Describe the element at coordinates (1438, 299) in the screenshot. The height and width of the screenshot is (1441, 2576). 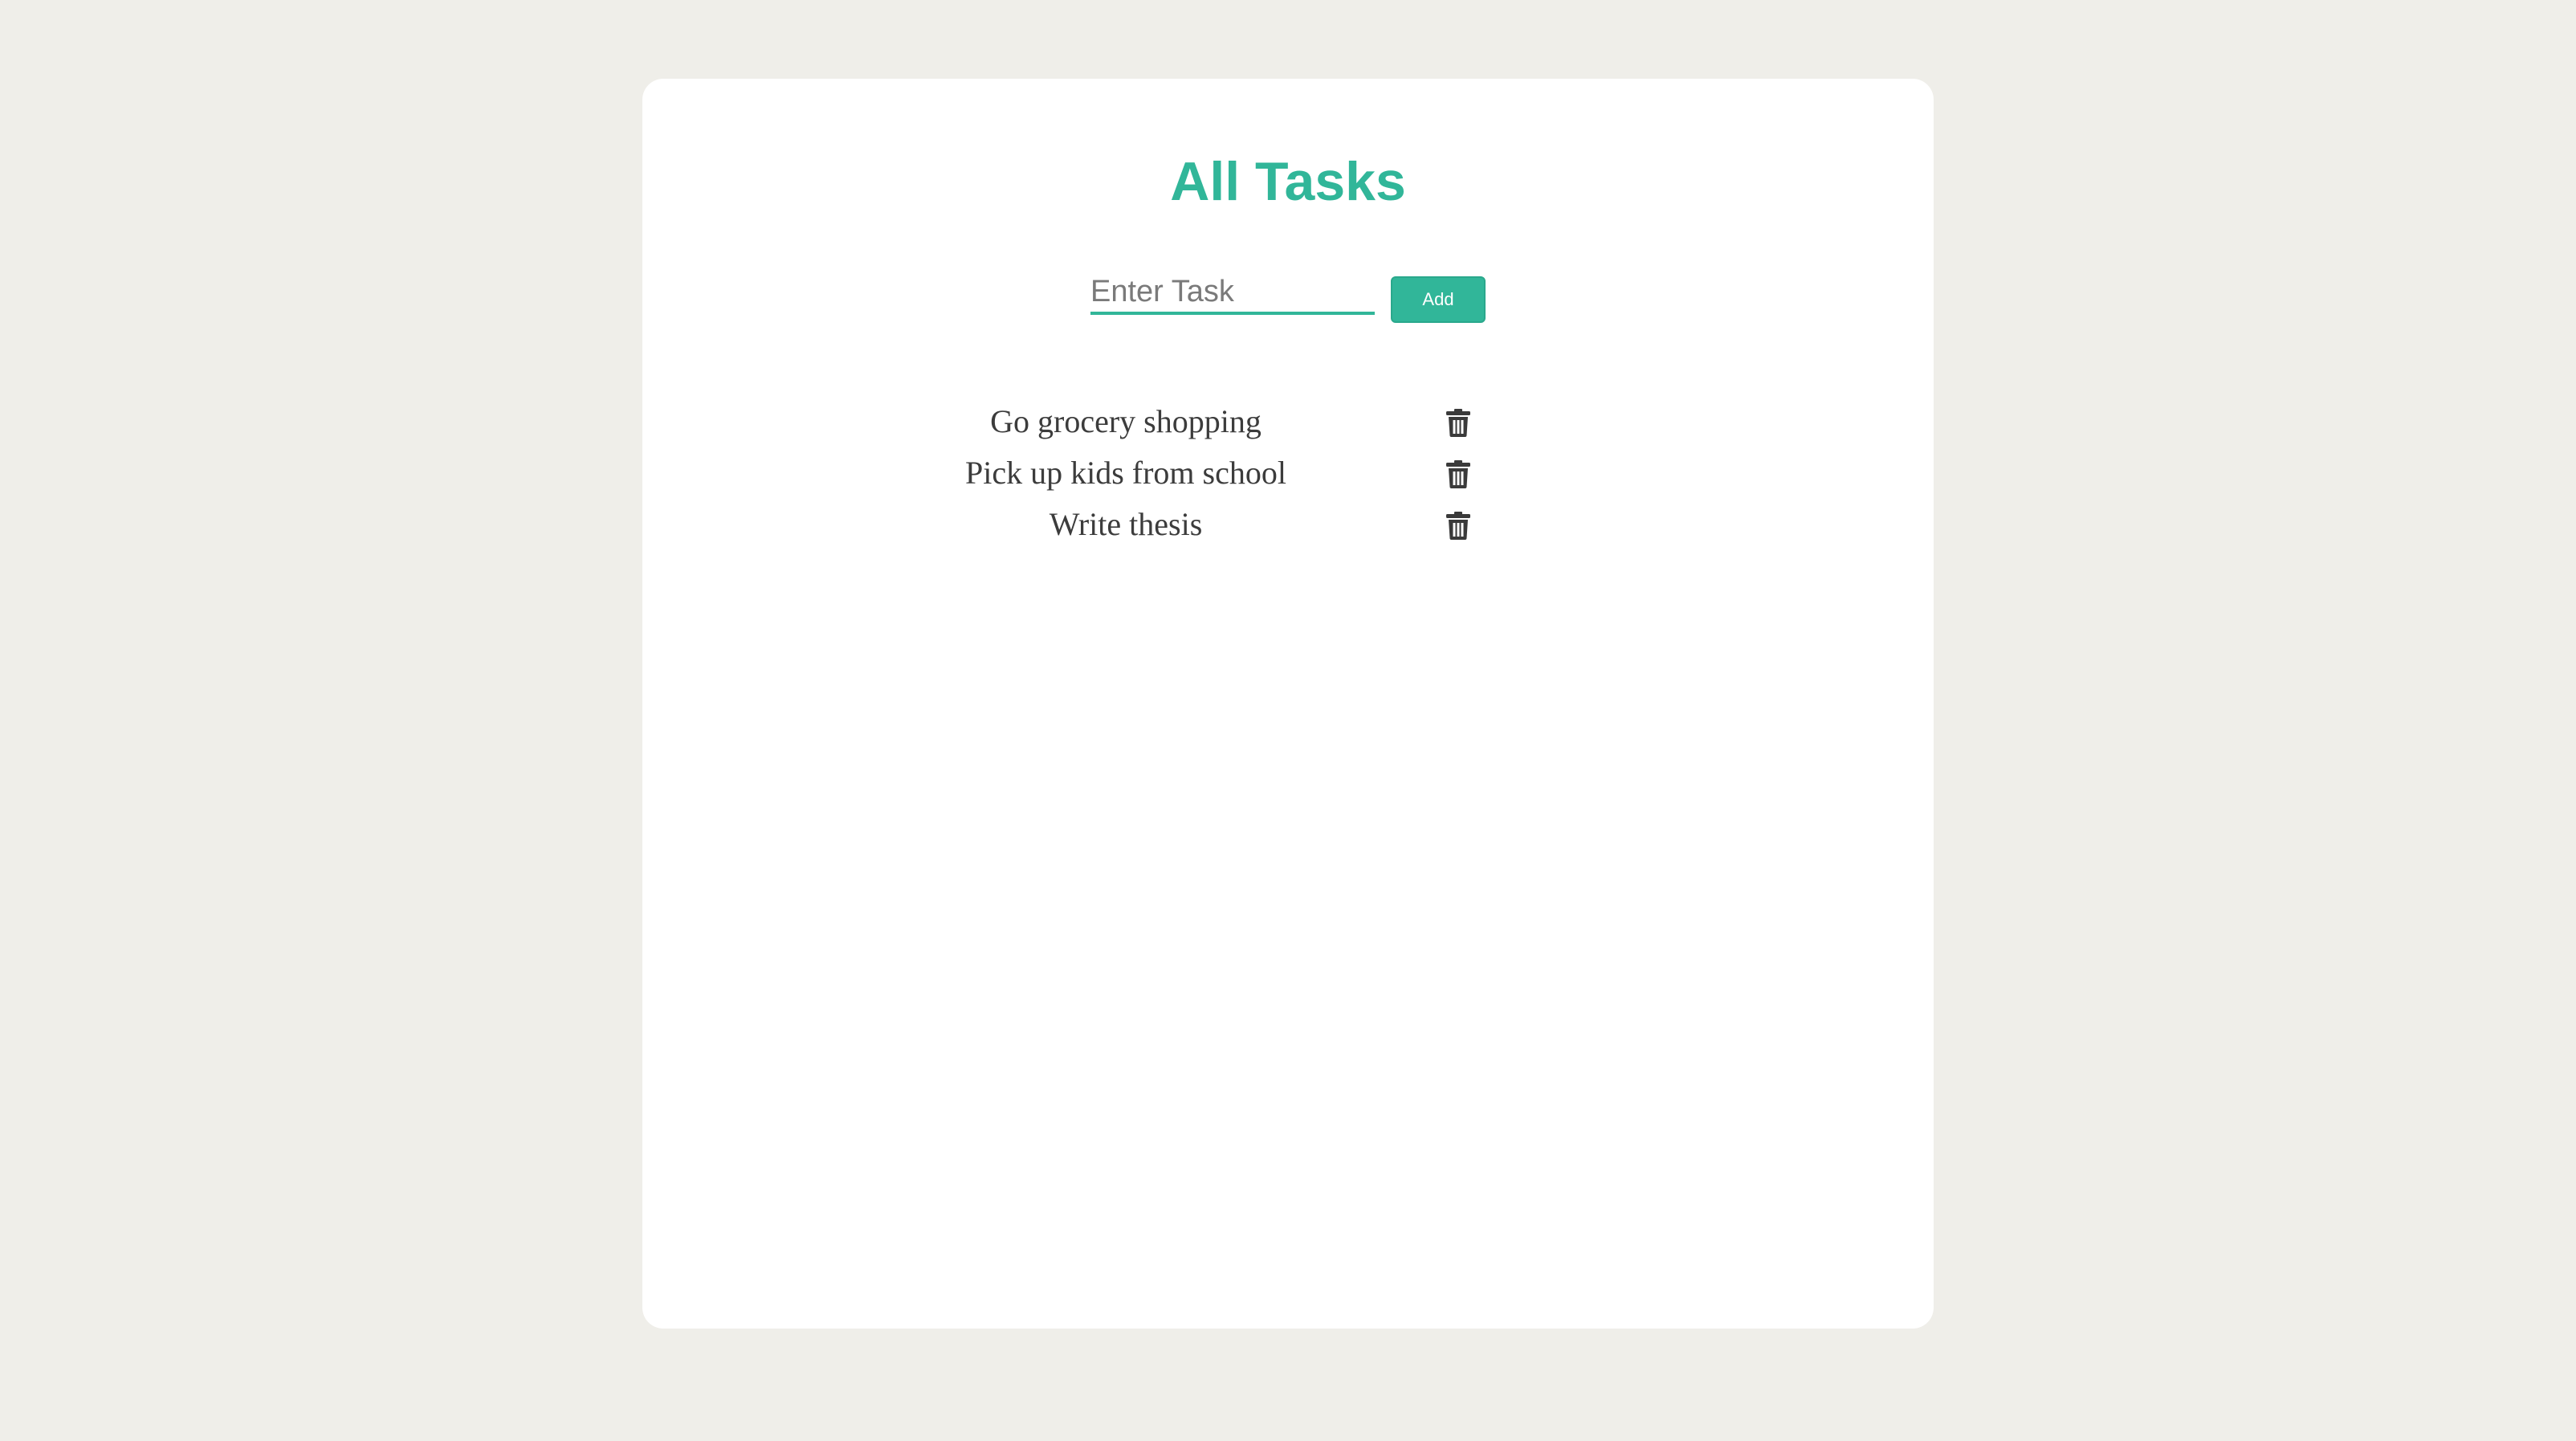
I see `add-task-button: Add` at that location.